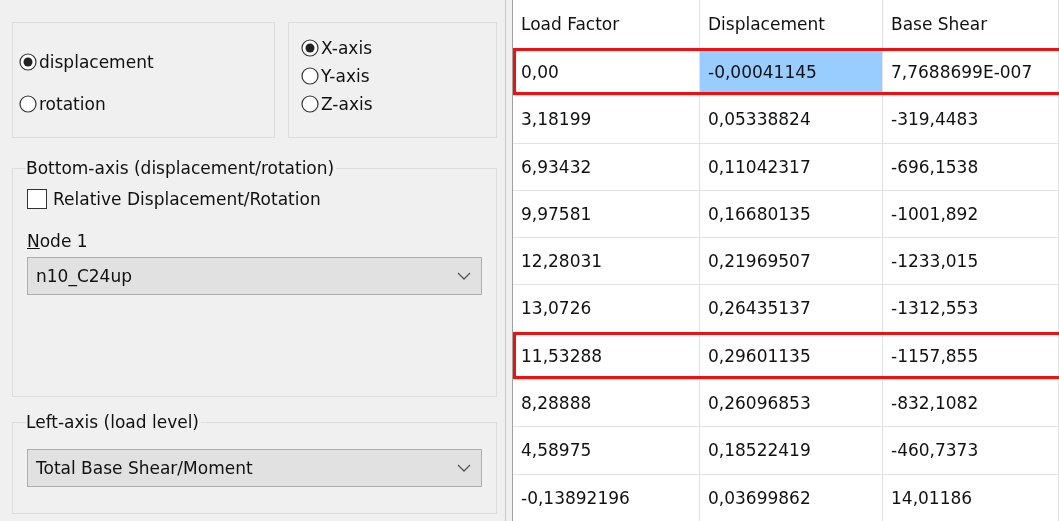  What do you see at coordinates (791, 119) in the screenshot?
I see `table-cell: 0,05338824` at bounding box center [791, 119].